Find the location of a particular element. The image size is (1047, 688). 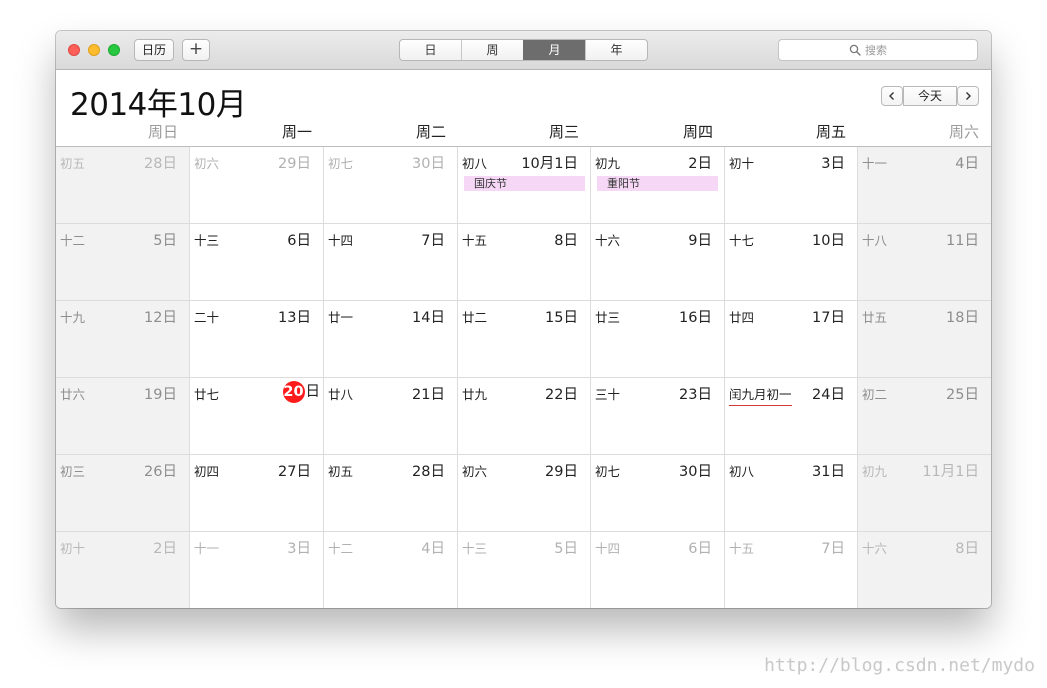

day-number: 10日 is located at coordinates (828, 241).